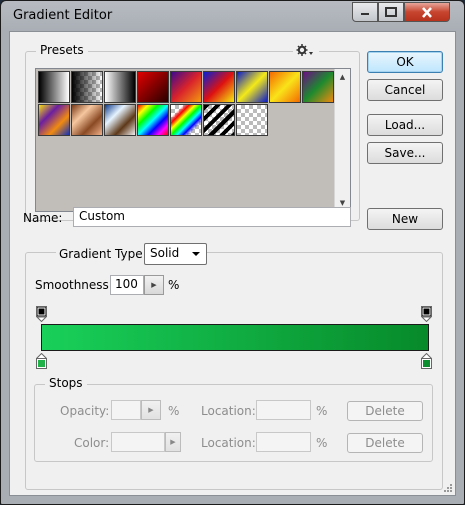 Image resolution: width=465 pixels, height=505 pixels. I want to click on close-icon, so click(427, 12).